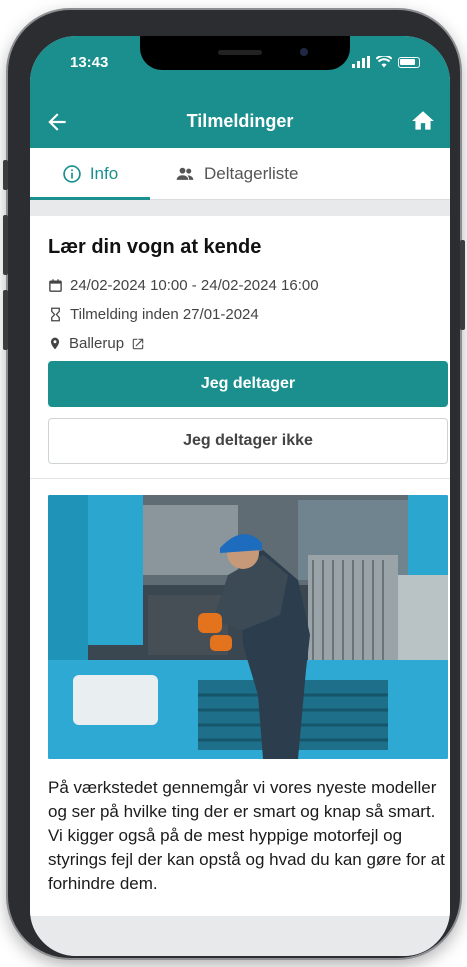 This screenshot has height=967, width=467. What do you see at coordinates (72, 173) in the screenshot?
I see `info-icon` at bounding box center [72, 173].